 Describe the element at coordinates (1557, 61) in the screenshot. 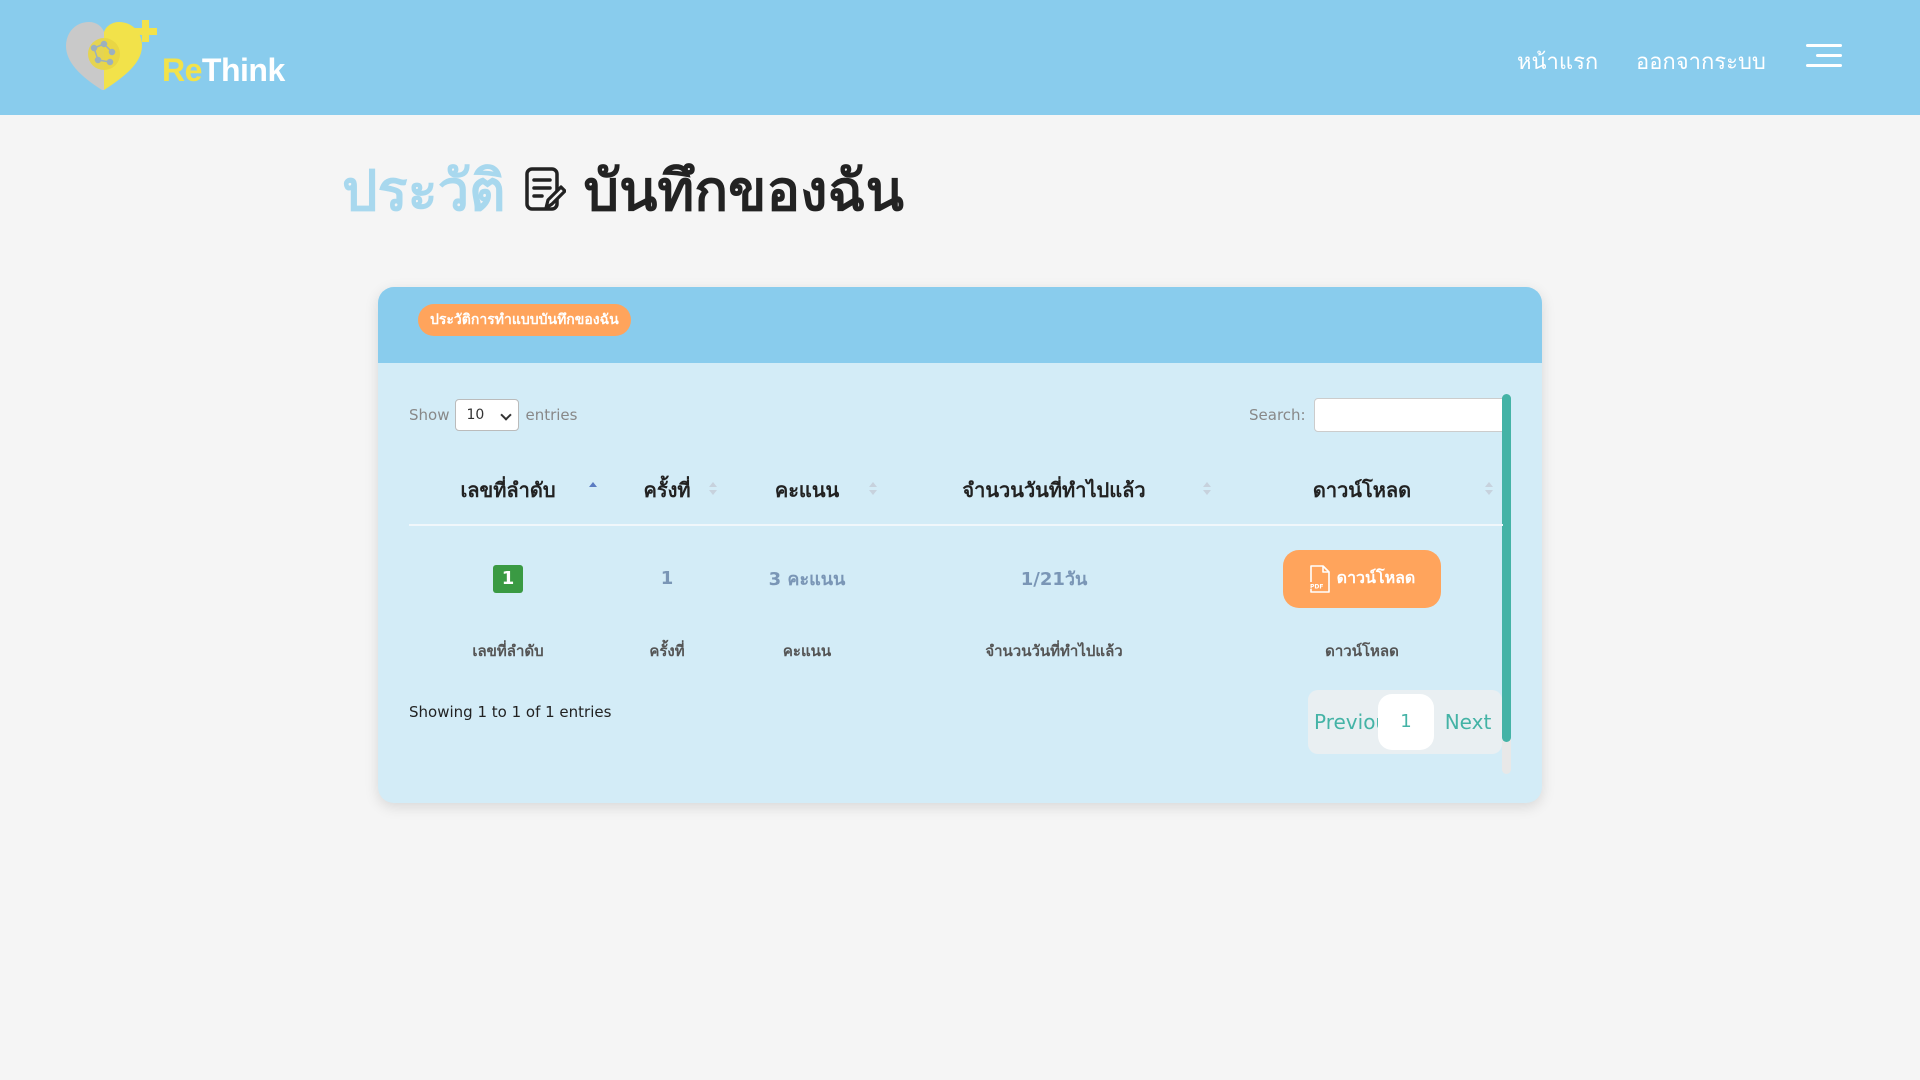

I see `nav-home-link: หน้าแรก` at that location.